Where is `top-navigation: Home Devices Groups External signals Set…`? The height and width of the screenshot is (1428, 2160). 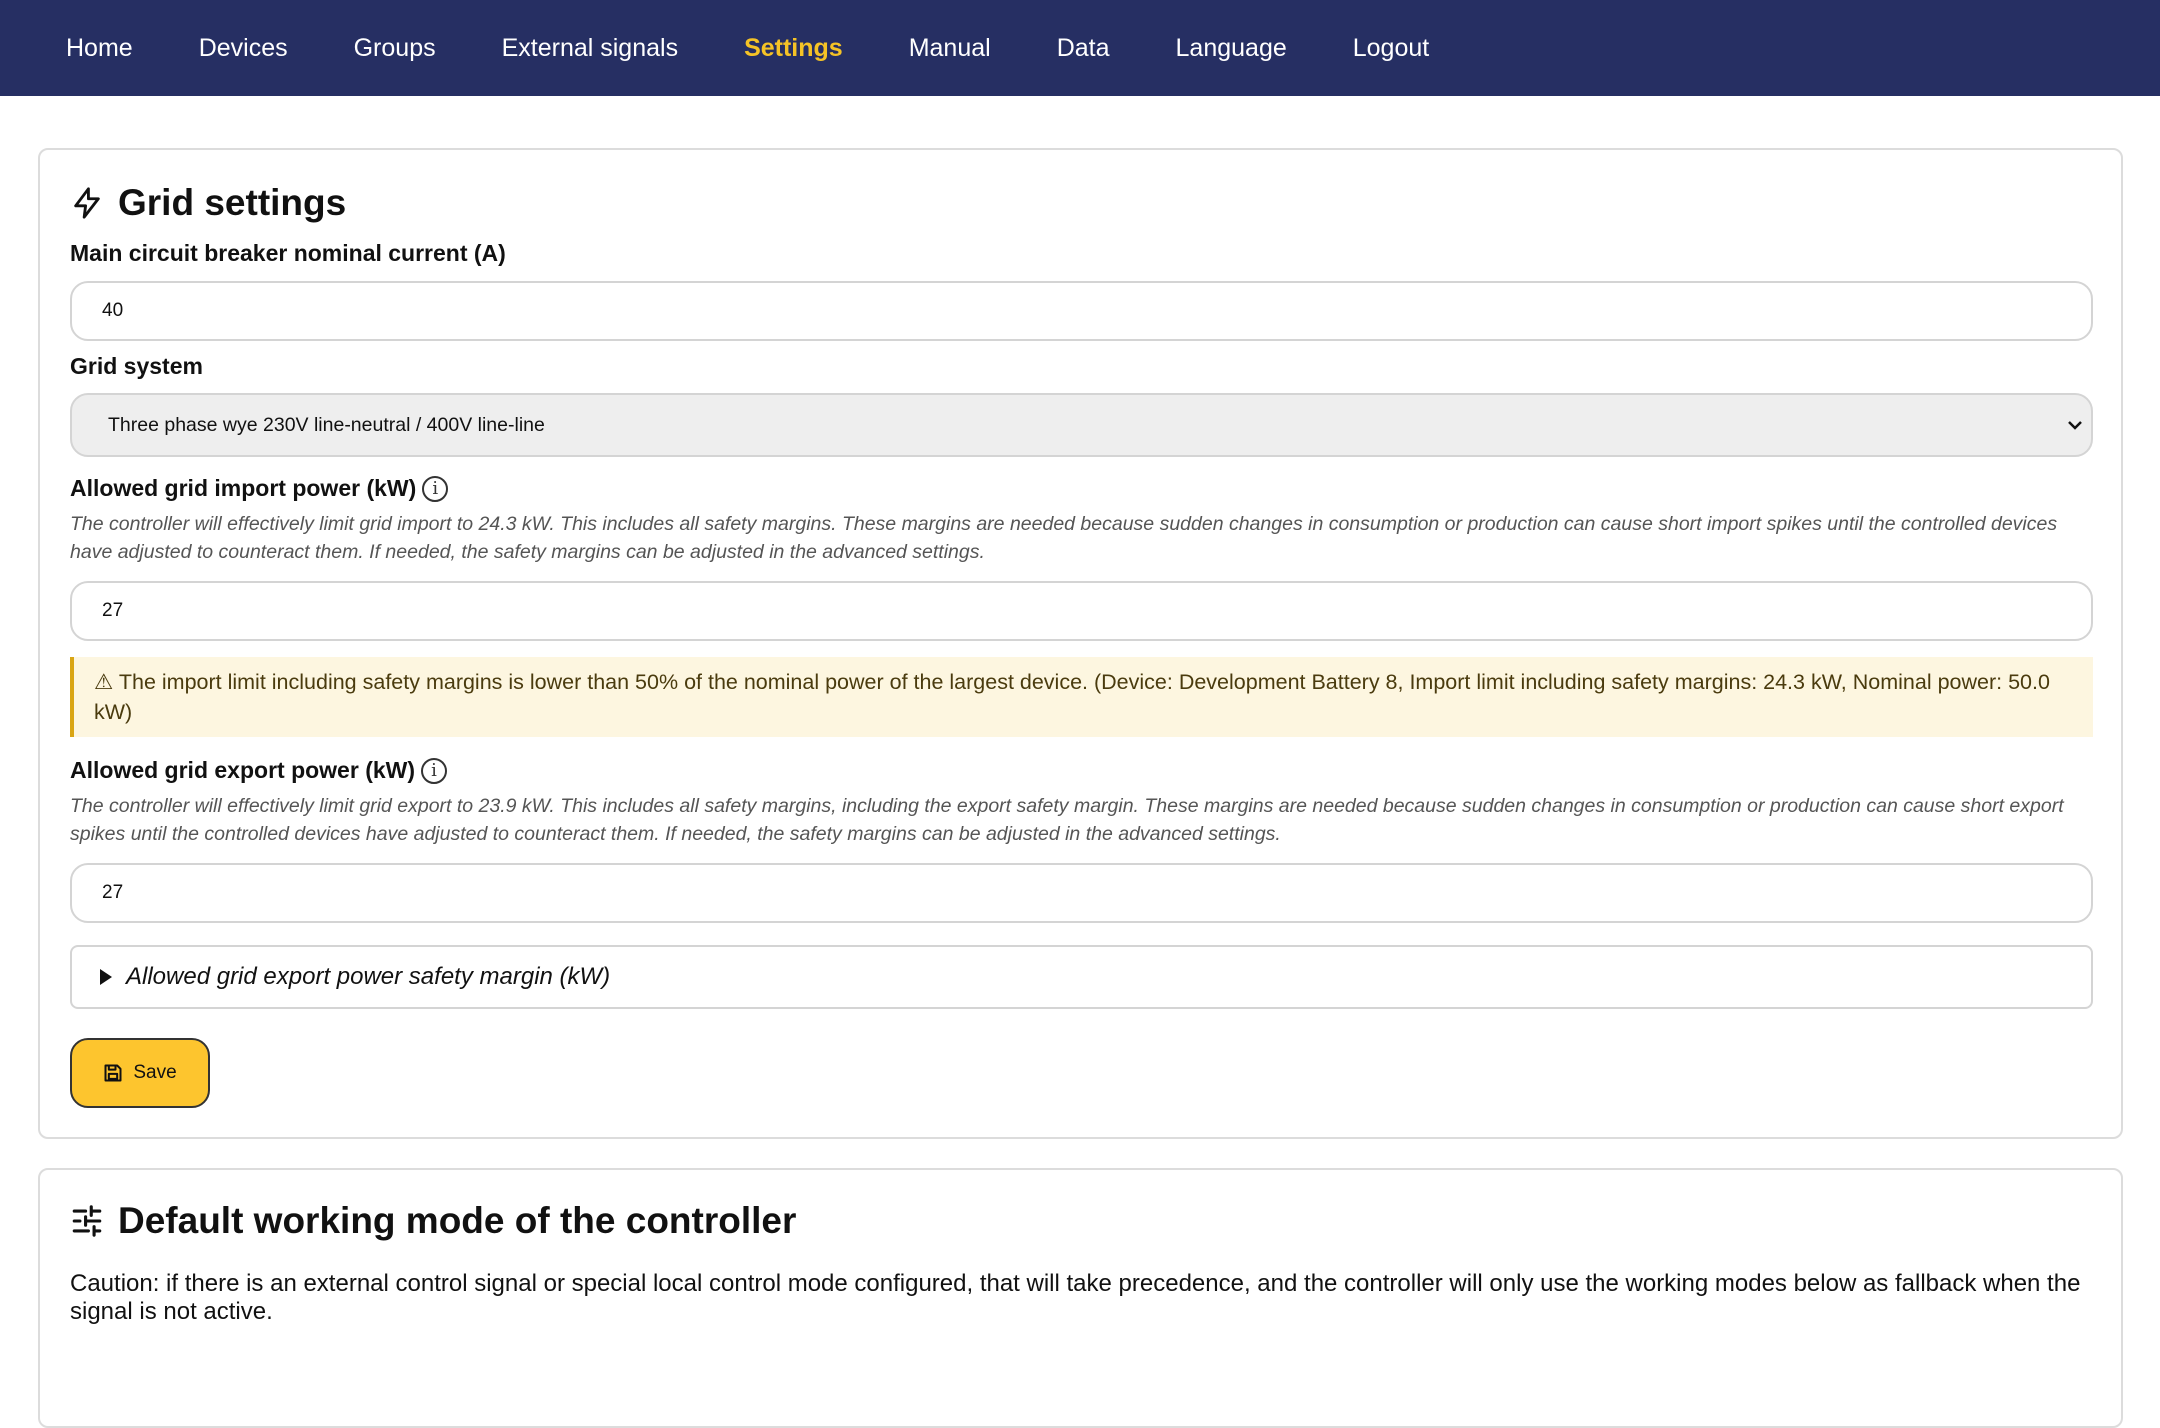 top-navigation: Home Devices Groups External signals Set… is located at coordinates (1080, 48).